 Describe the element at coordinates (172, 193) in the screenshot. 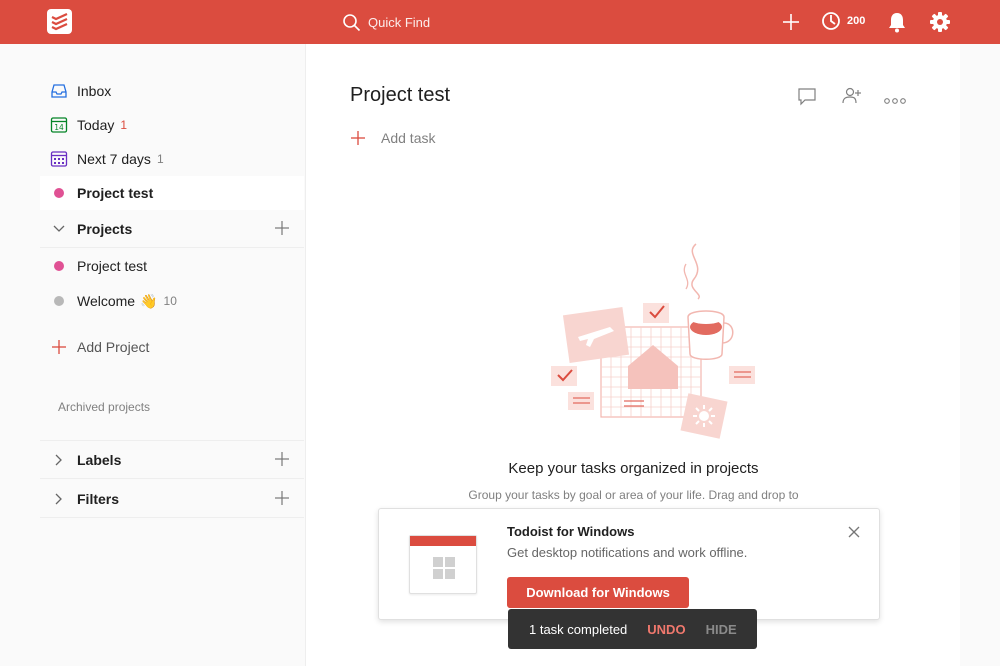

I see `sidebar-item-project-test-favorite: Project test` at that location.